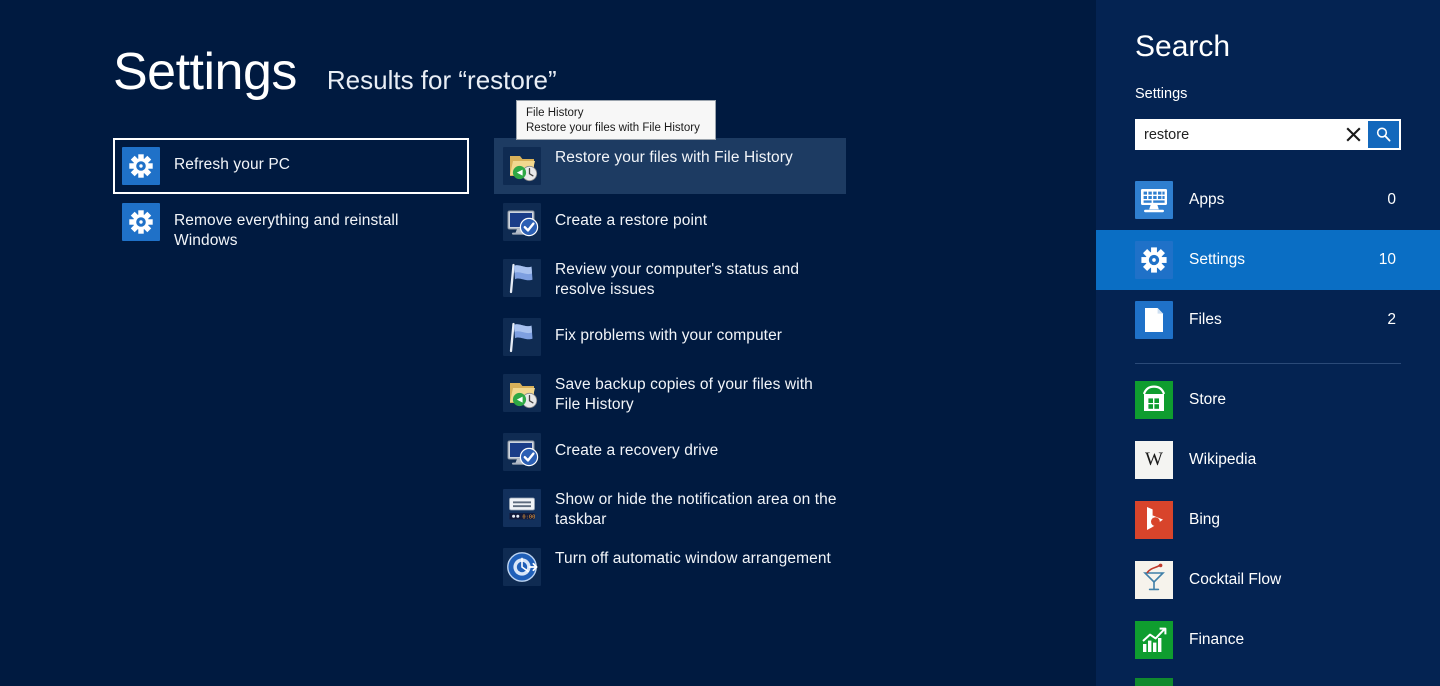 This screenshot has width=1440, height=686. What do you see at coordinates (1391, 199) in the screenshot?
I see `category-count: 0` at bounding box center [1391, 199].